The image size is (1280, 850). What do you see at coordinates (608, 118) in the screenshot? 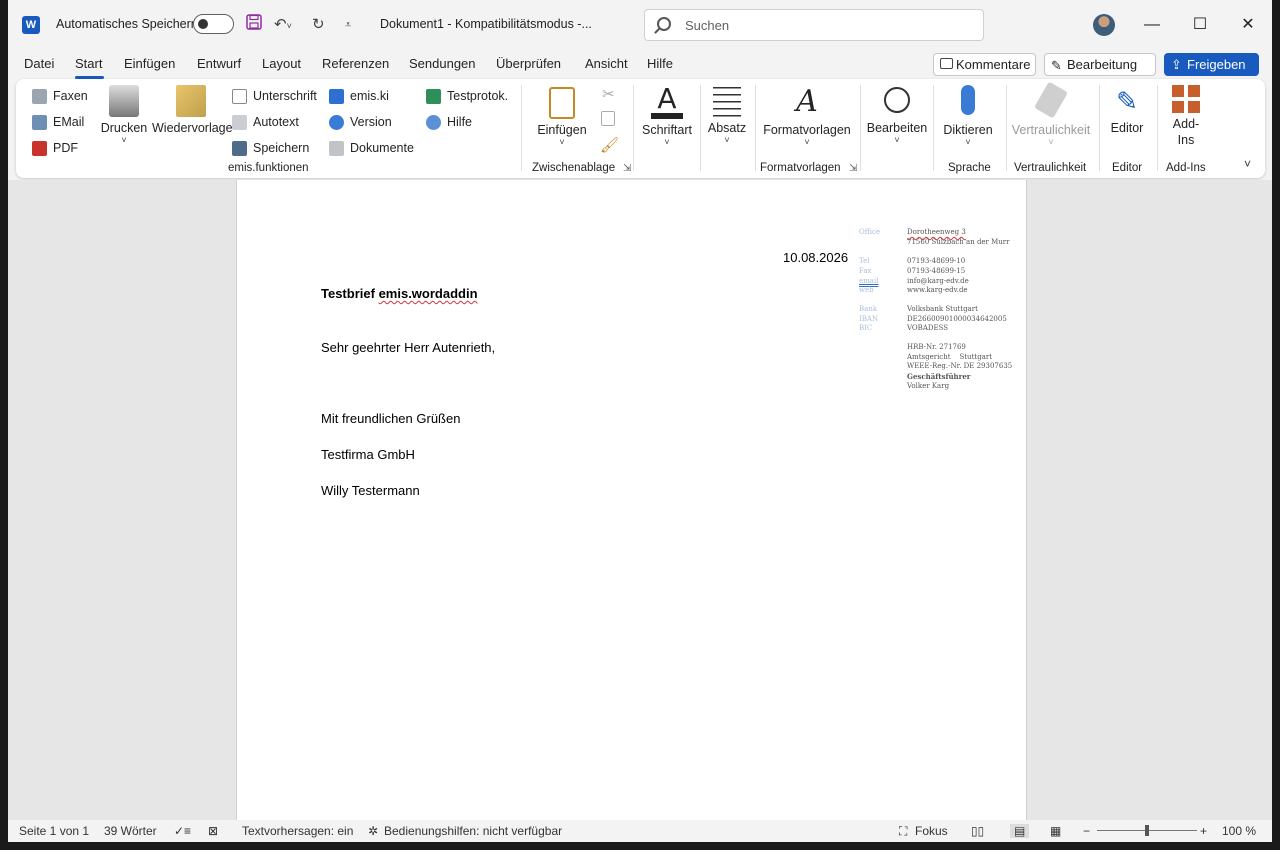
I see `copy-icon` at bounding box center [608, 118].